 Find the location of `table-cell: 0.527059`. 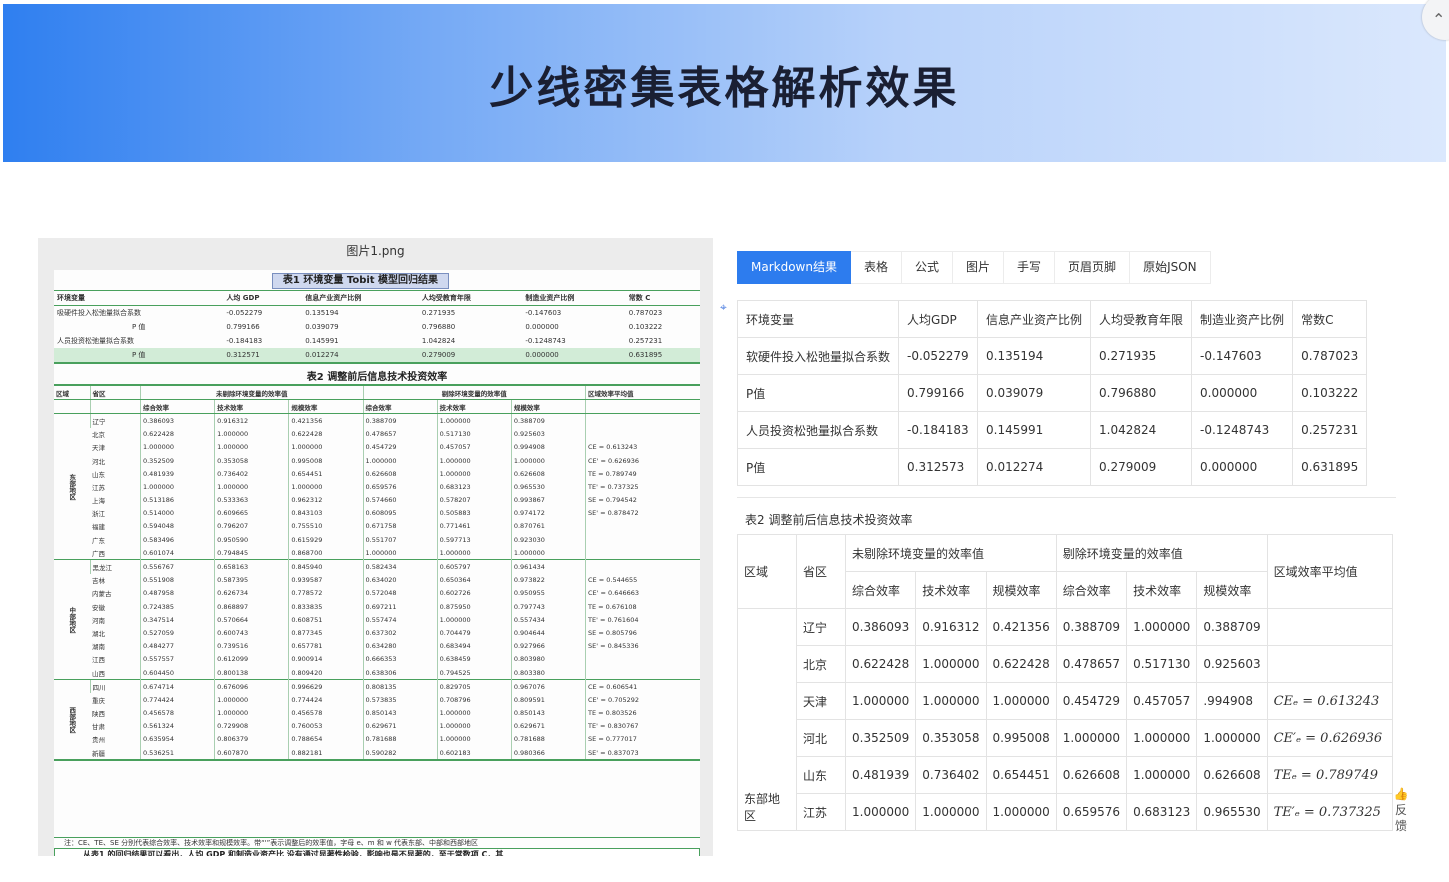

table-cell: 0.527059 is located at coordinates (177, 633).